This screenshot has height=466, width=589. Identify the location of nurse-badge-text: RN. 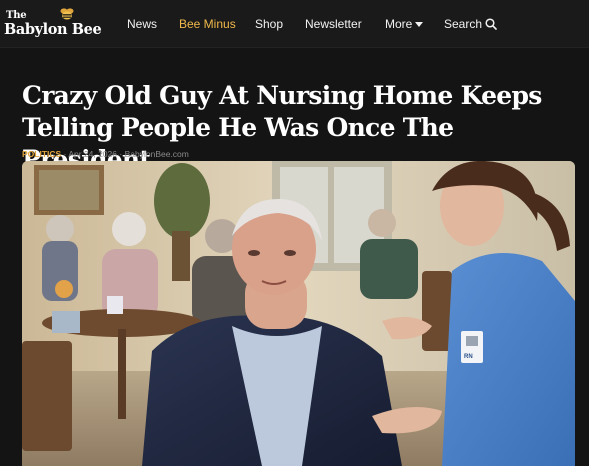
(468, 357).